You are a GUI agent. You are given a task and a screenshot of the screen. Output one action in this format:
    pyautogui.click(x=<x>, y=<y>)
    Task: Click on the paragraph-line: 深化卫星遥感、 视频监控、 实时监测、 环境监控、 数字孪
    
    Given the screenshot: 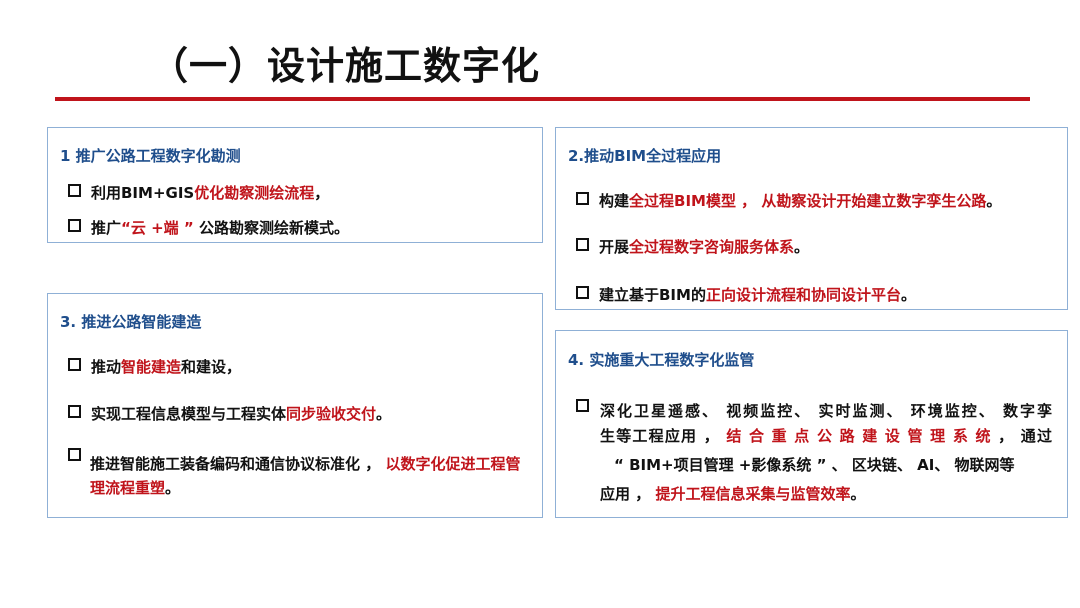 What is the action you would take?
    pyautogui.click(x=826, y=411)
    